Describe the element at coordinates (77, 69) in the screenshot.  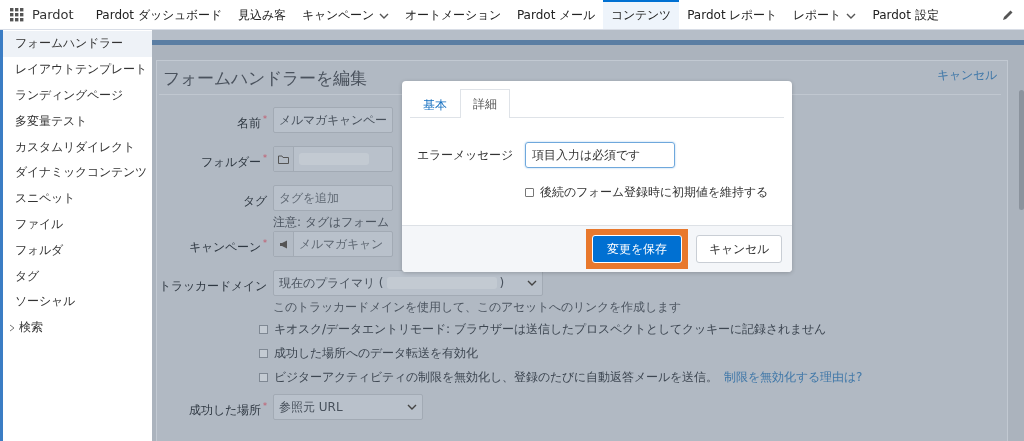
I see `sidebar-item: レイアウトテンプレート` at that location.